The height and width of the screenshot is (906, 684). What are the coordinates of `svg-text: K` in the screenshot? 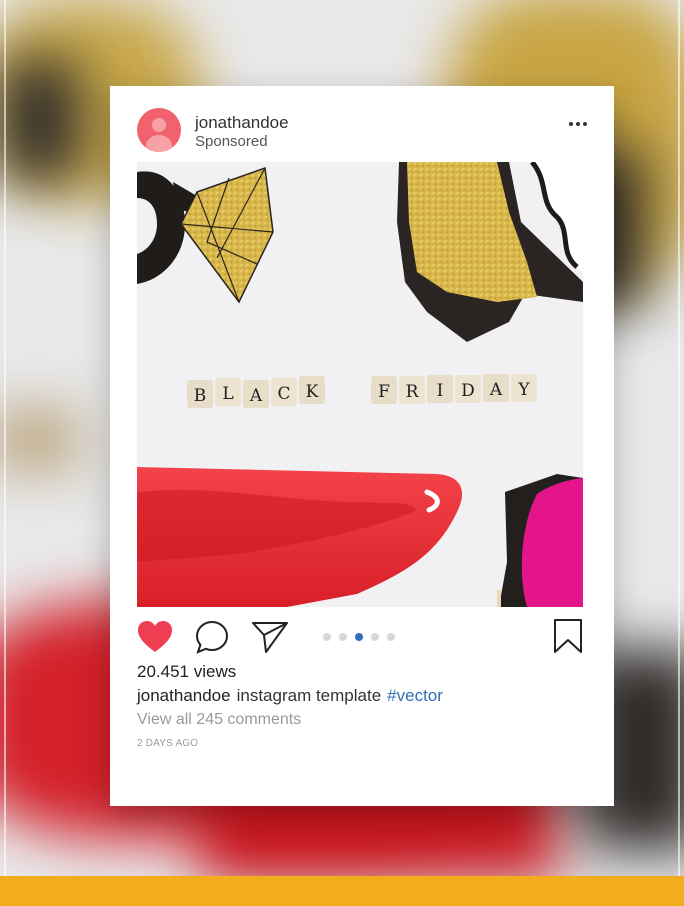 It's located at (312, 392).